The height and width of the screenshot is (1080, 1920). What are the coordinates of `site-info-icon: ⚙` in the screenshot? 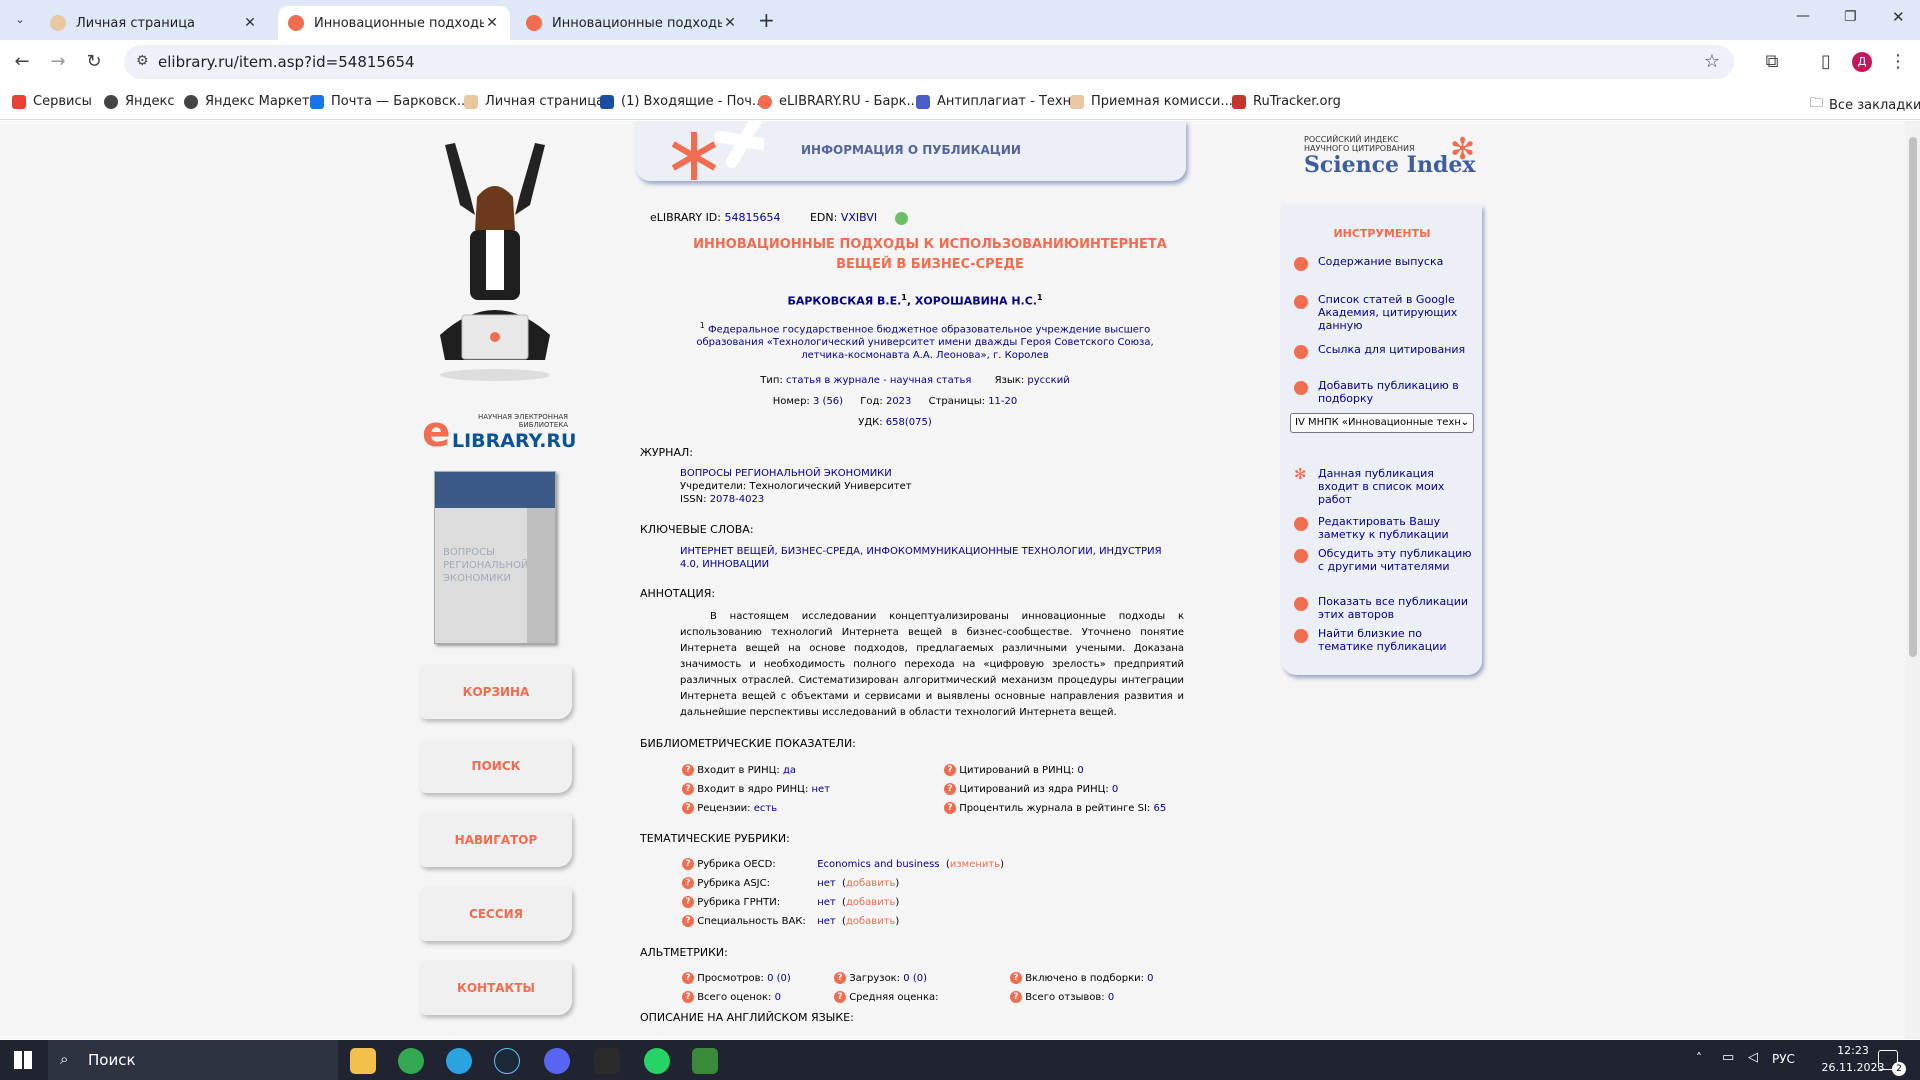 It's located at (142, 61).